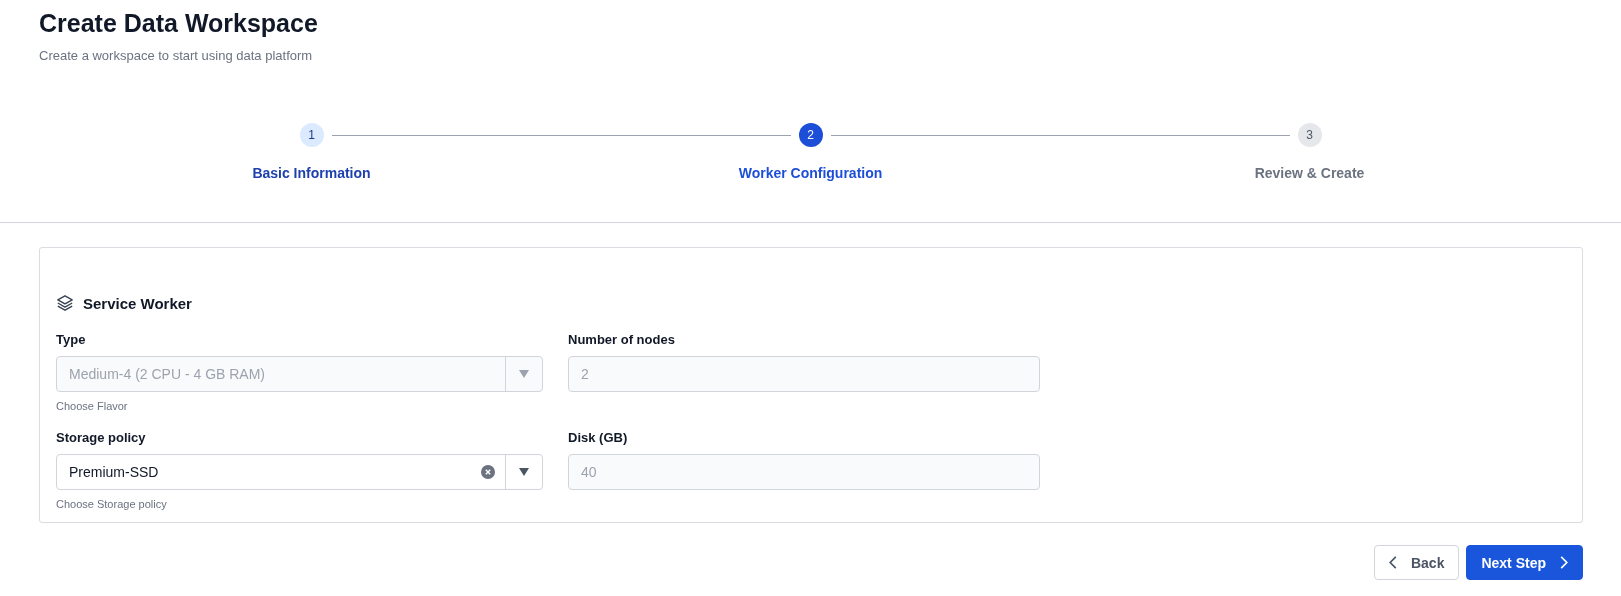  What do you see at coordinates (810, 173) in the screenshot?
I see `step-label: Worker Configuration` at bounding box center [810, 173].